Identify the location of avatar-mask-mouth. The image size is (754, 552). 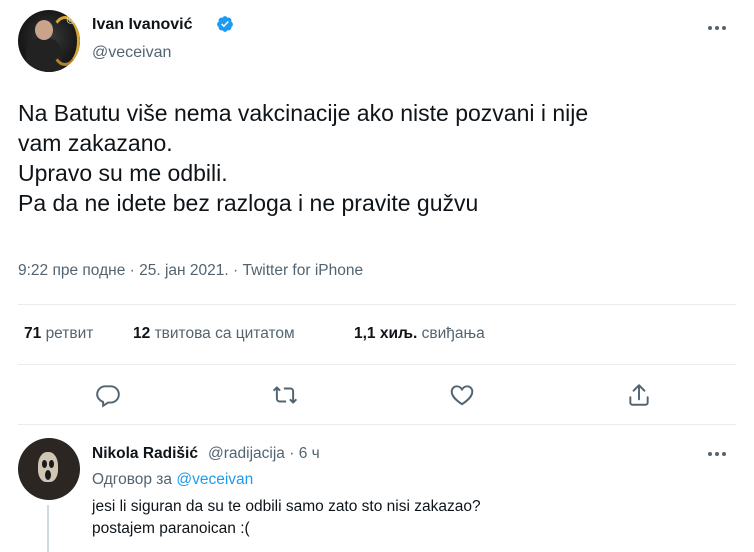
(48, 475).